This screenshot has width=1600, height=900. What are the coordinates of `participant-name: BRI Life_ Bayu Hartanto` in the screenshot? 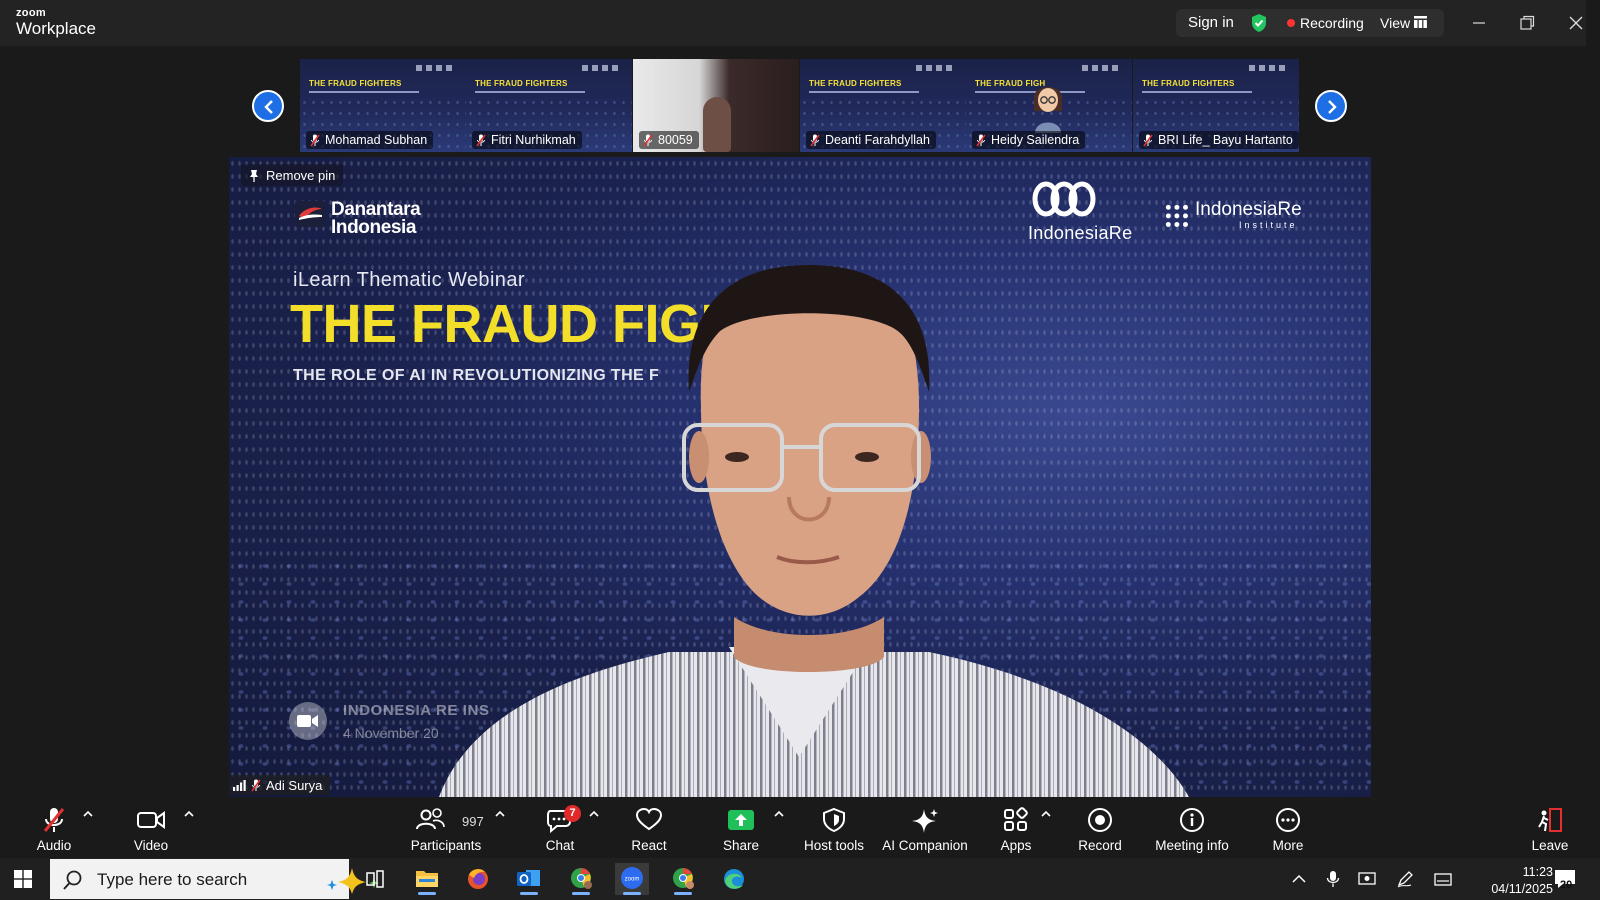 It's located at (1225, 140).